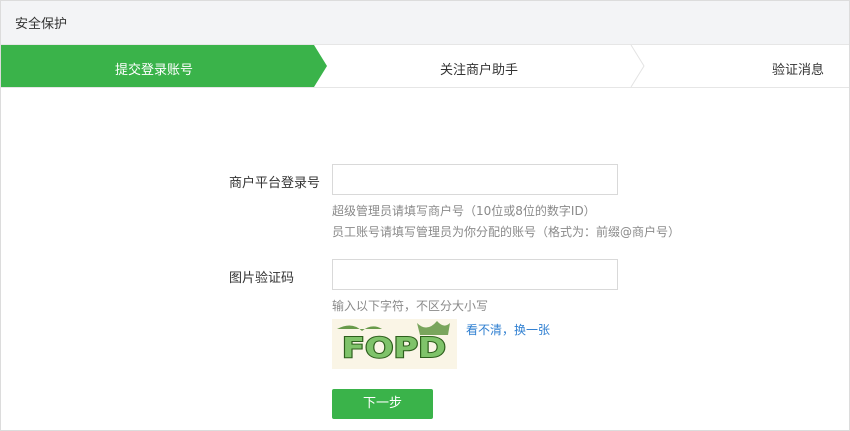  Describe the element at coordinates (262, 278) in the screenshot. I see `captcha-label: 图片验证码` at that location.